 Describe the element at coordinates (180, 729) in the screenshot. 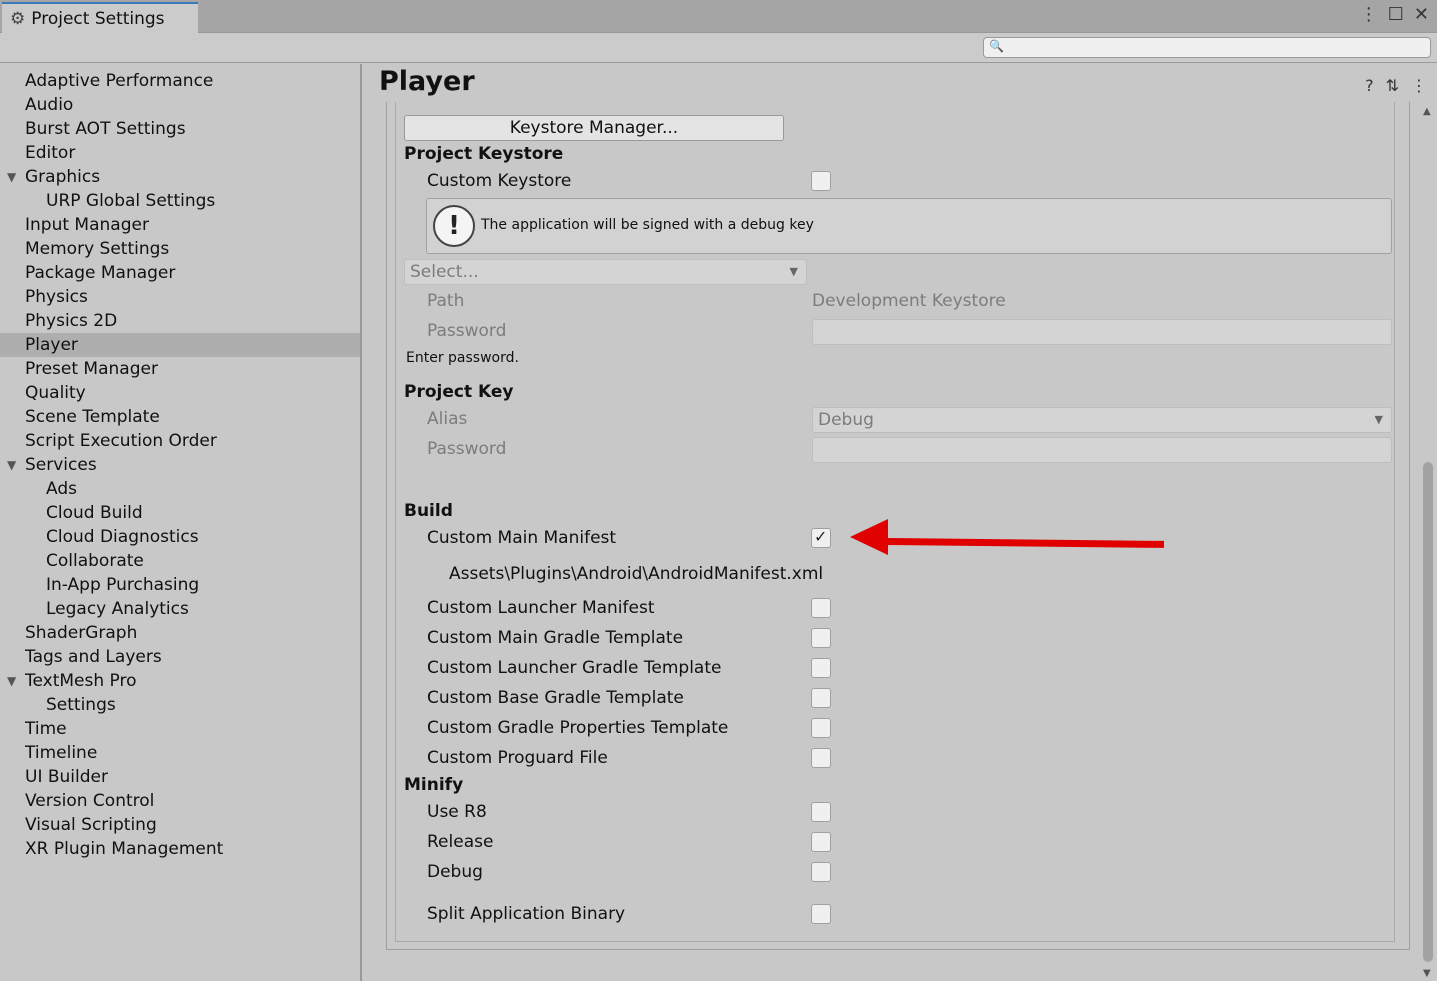

I see `sidebar-item: Time` at that location.